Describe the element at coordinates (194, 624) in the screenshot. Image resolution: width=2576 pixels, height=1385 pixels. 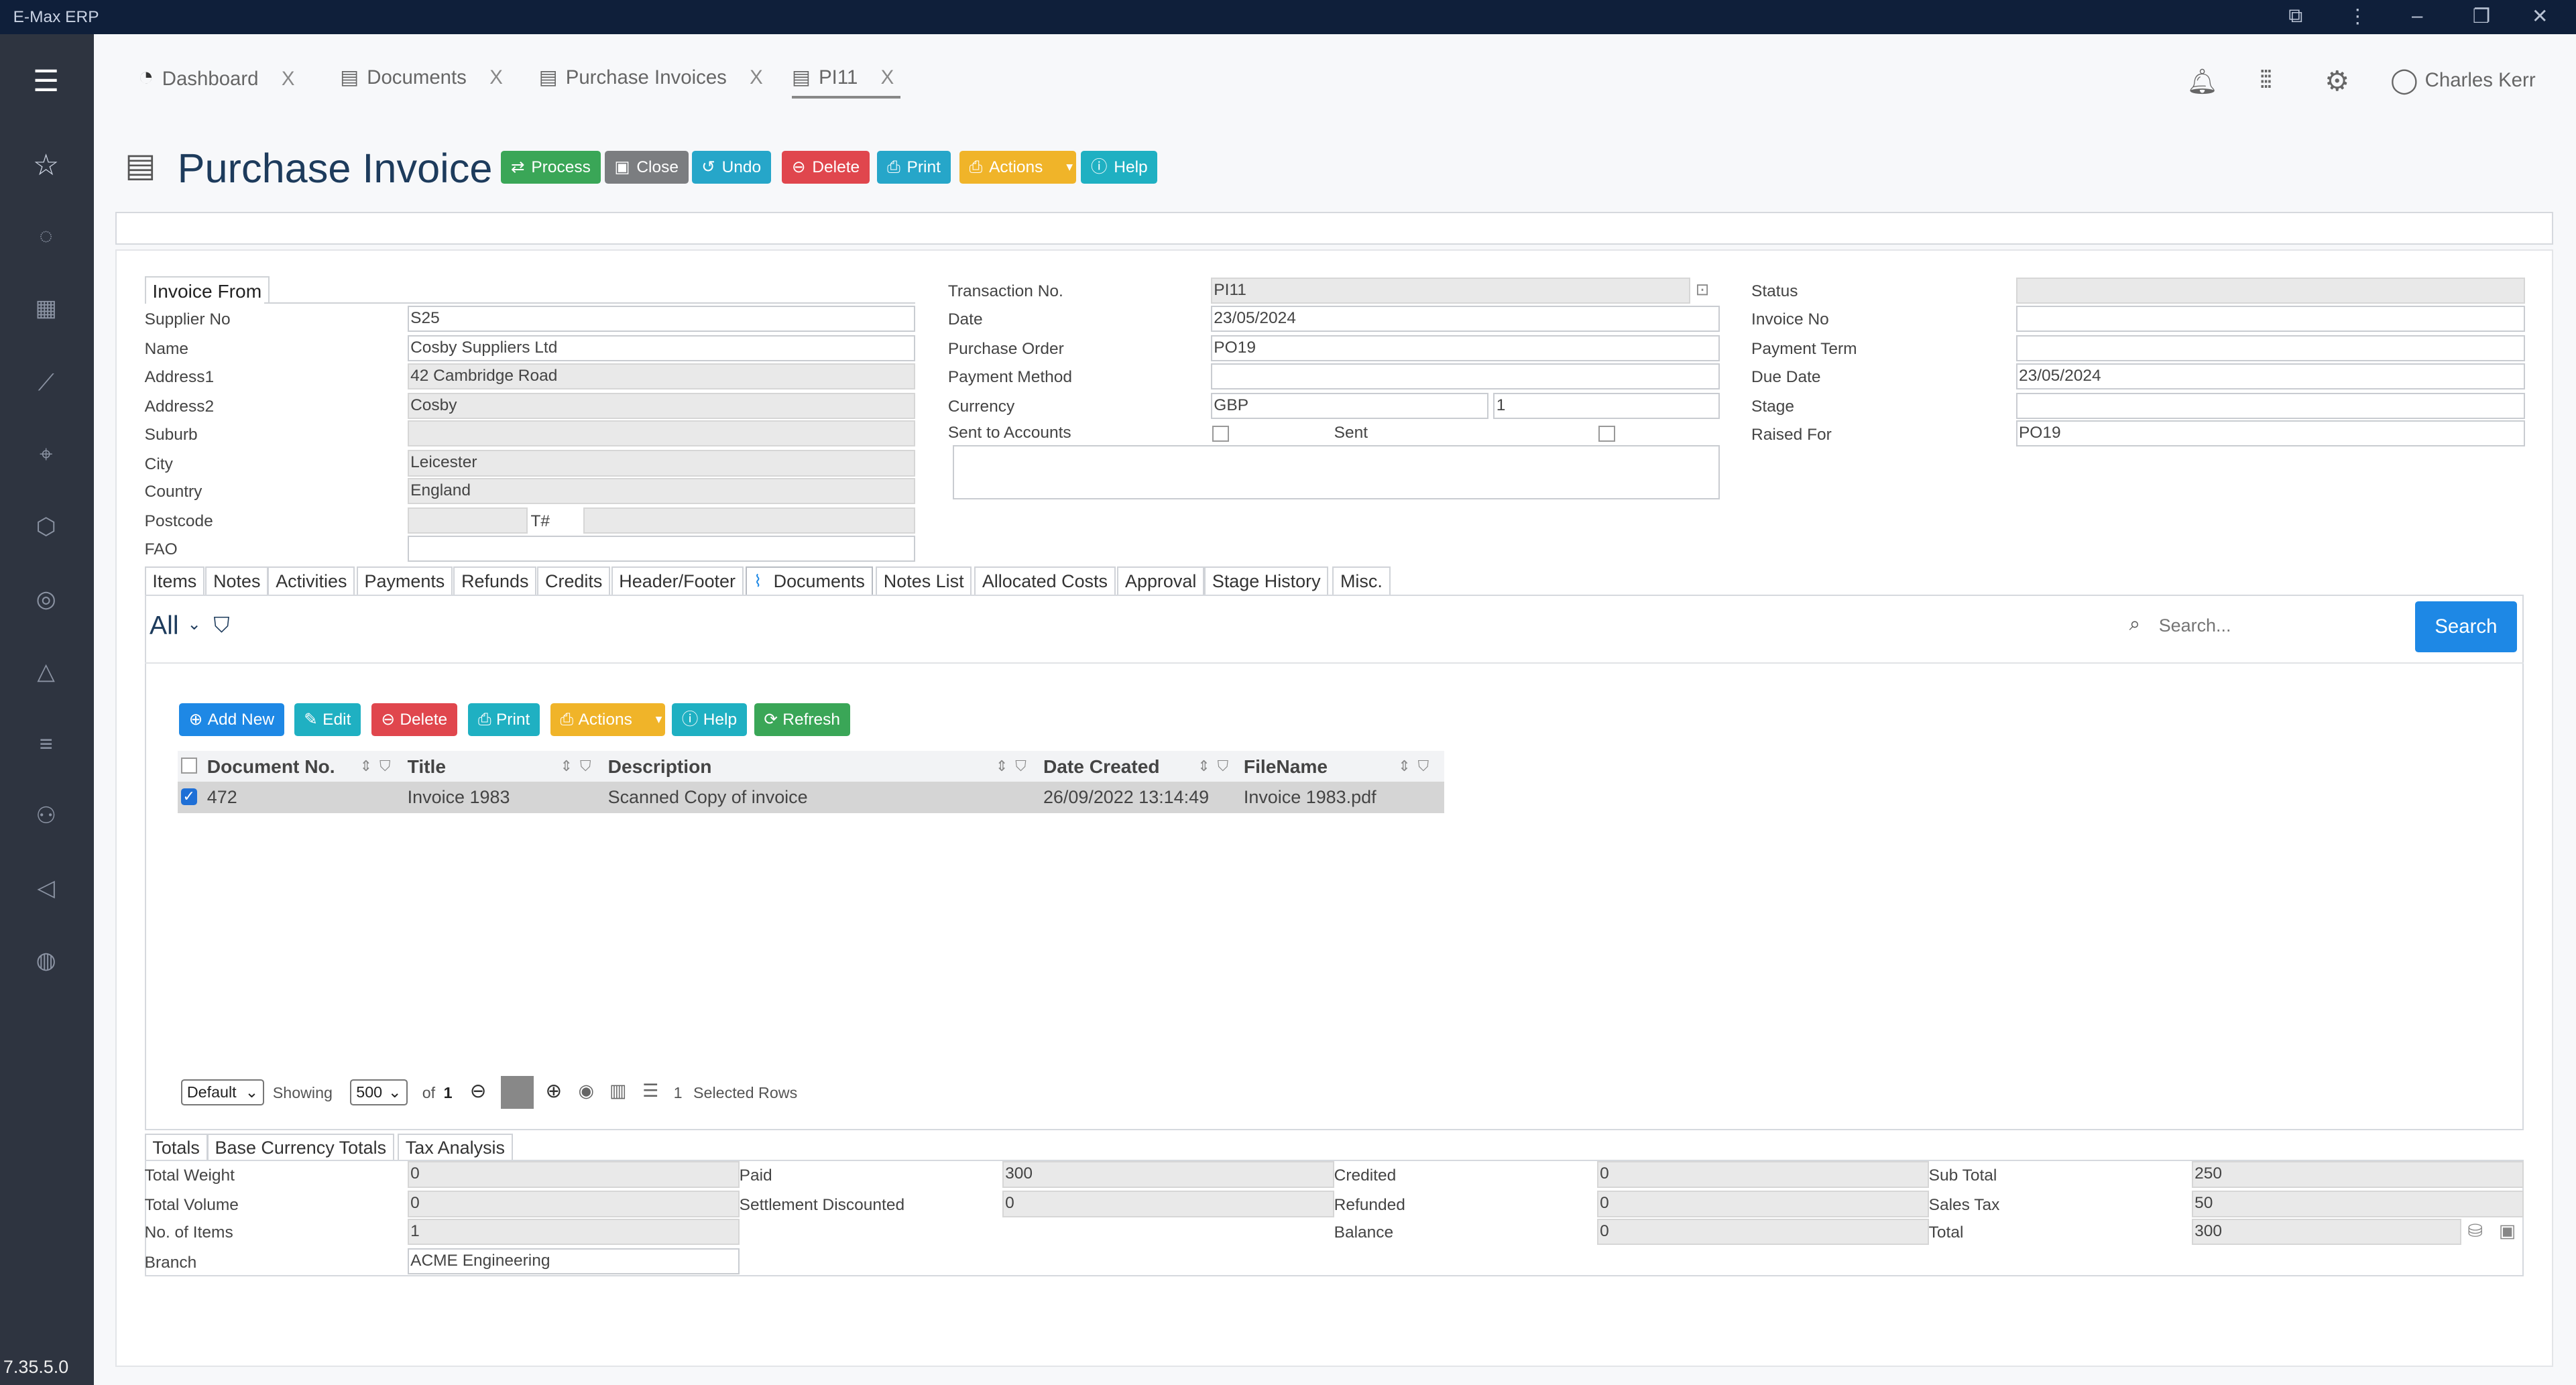
I see `chevron-down-icon: ⌄` at that location.